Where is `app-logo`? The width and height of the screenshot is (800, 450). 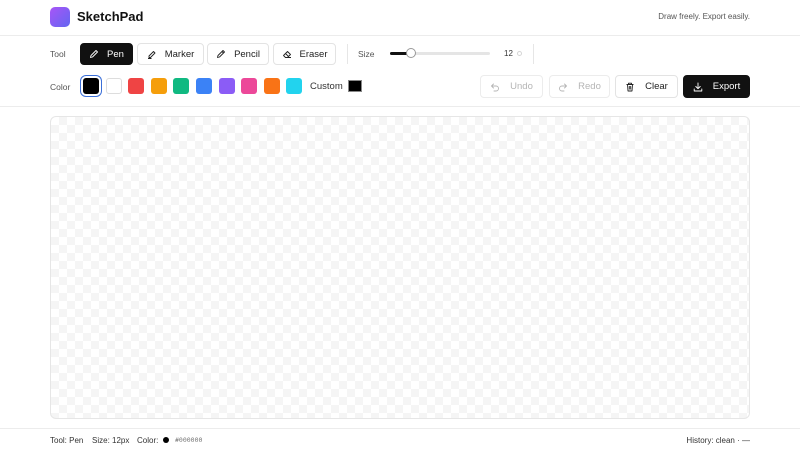
app-logo is located at coordinates (60, 17).